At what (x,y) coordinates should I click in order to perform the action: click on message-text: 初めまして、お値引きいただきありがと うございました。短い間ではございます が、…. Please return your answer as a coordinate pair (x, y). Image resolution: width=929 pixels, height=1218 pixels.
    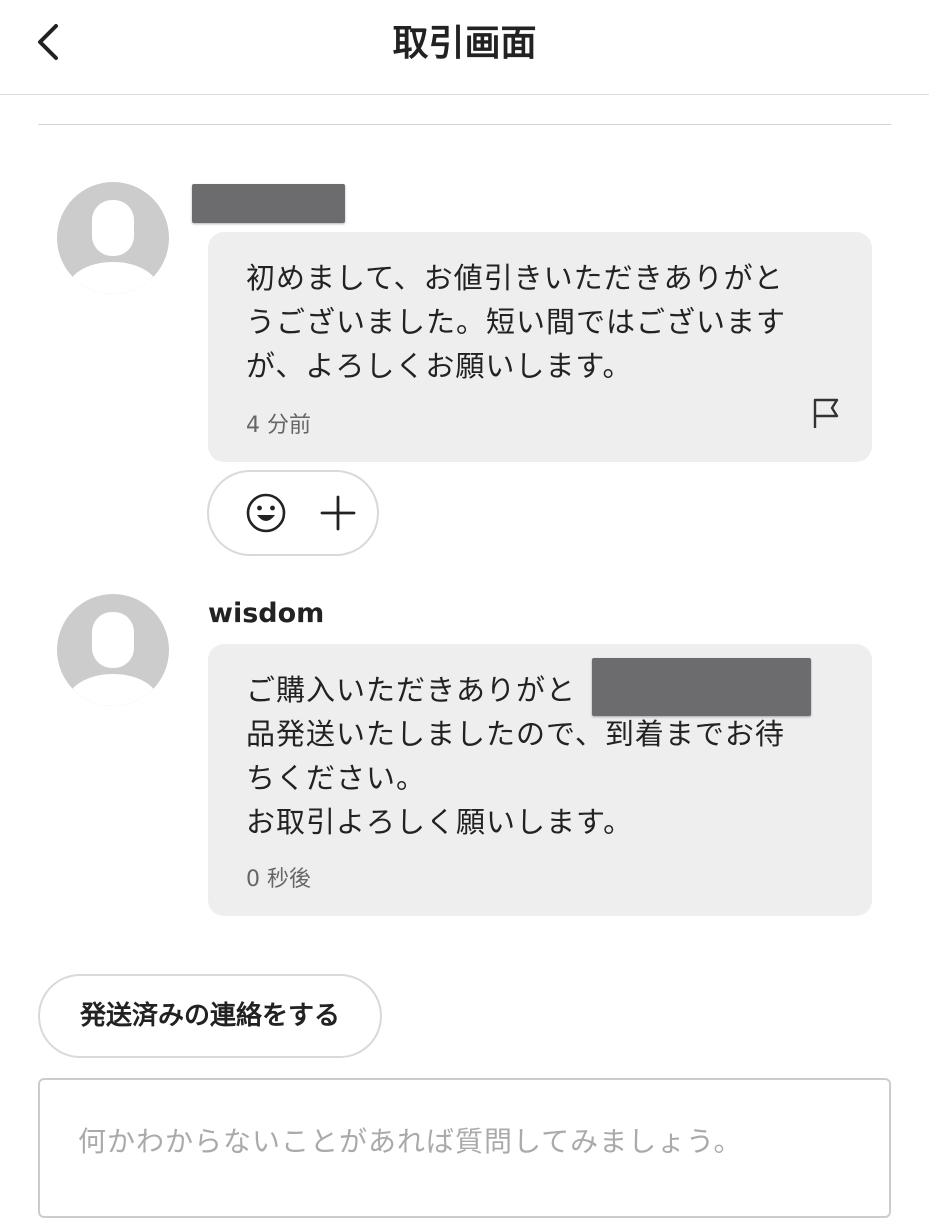
    Looking at the image, I should click on (516, 322).